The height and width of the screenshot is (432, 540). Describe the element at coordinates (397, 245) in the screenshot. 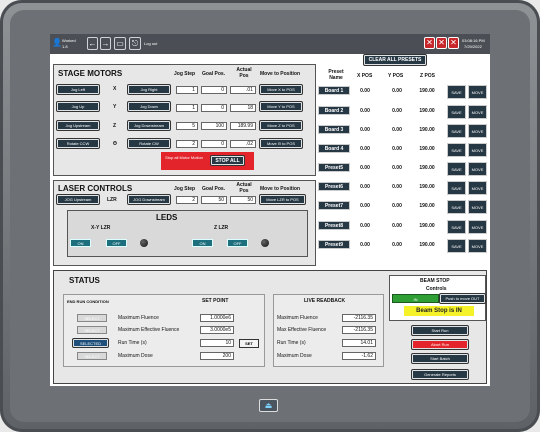

I see `preset-y-9: 0.00` at that location.